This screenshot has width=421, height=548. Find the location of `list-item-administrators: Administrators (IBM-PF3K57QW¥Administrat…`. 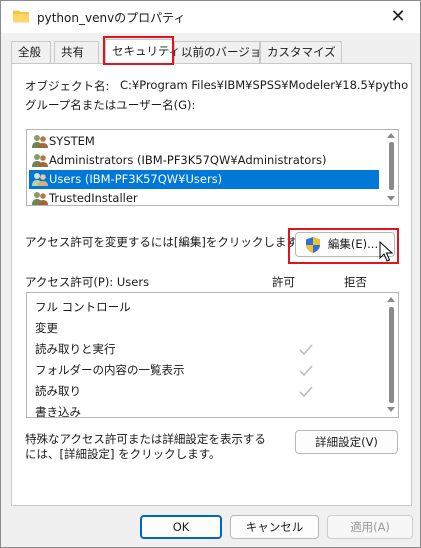

list-item-administrators: Administrators (IBM-PF3K57QW¥Administrat… is located at coordinates (204, 160).